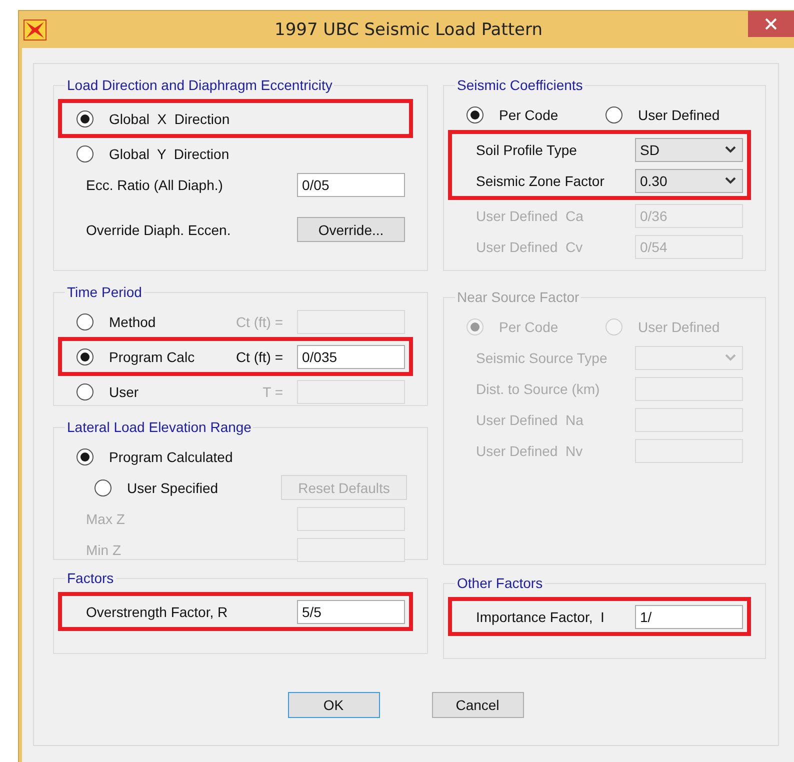 Image resolution: width=794 pixels, height=762 pixels. What do you see at coordinates (478, 705) in the screenshot?
I see `dialog-button: Cancel` at bounding box center [478, 705].